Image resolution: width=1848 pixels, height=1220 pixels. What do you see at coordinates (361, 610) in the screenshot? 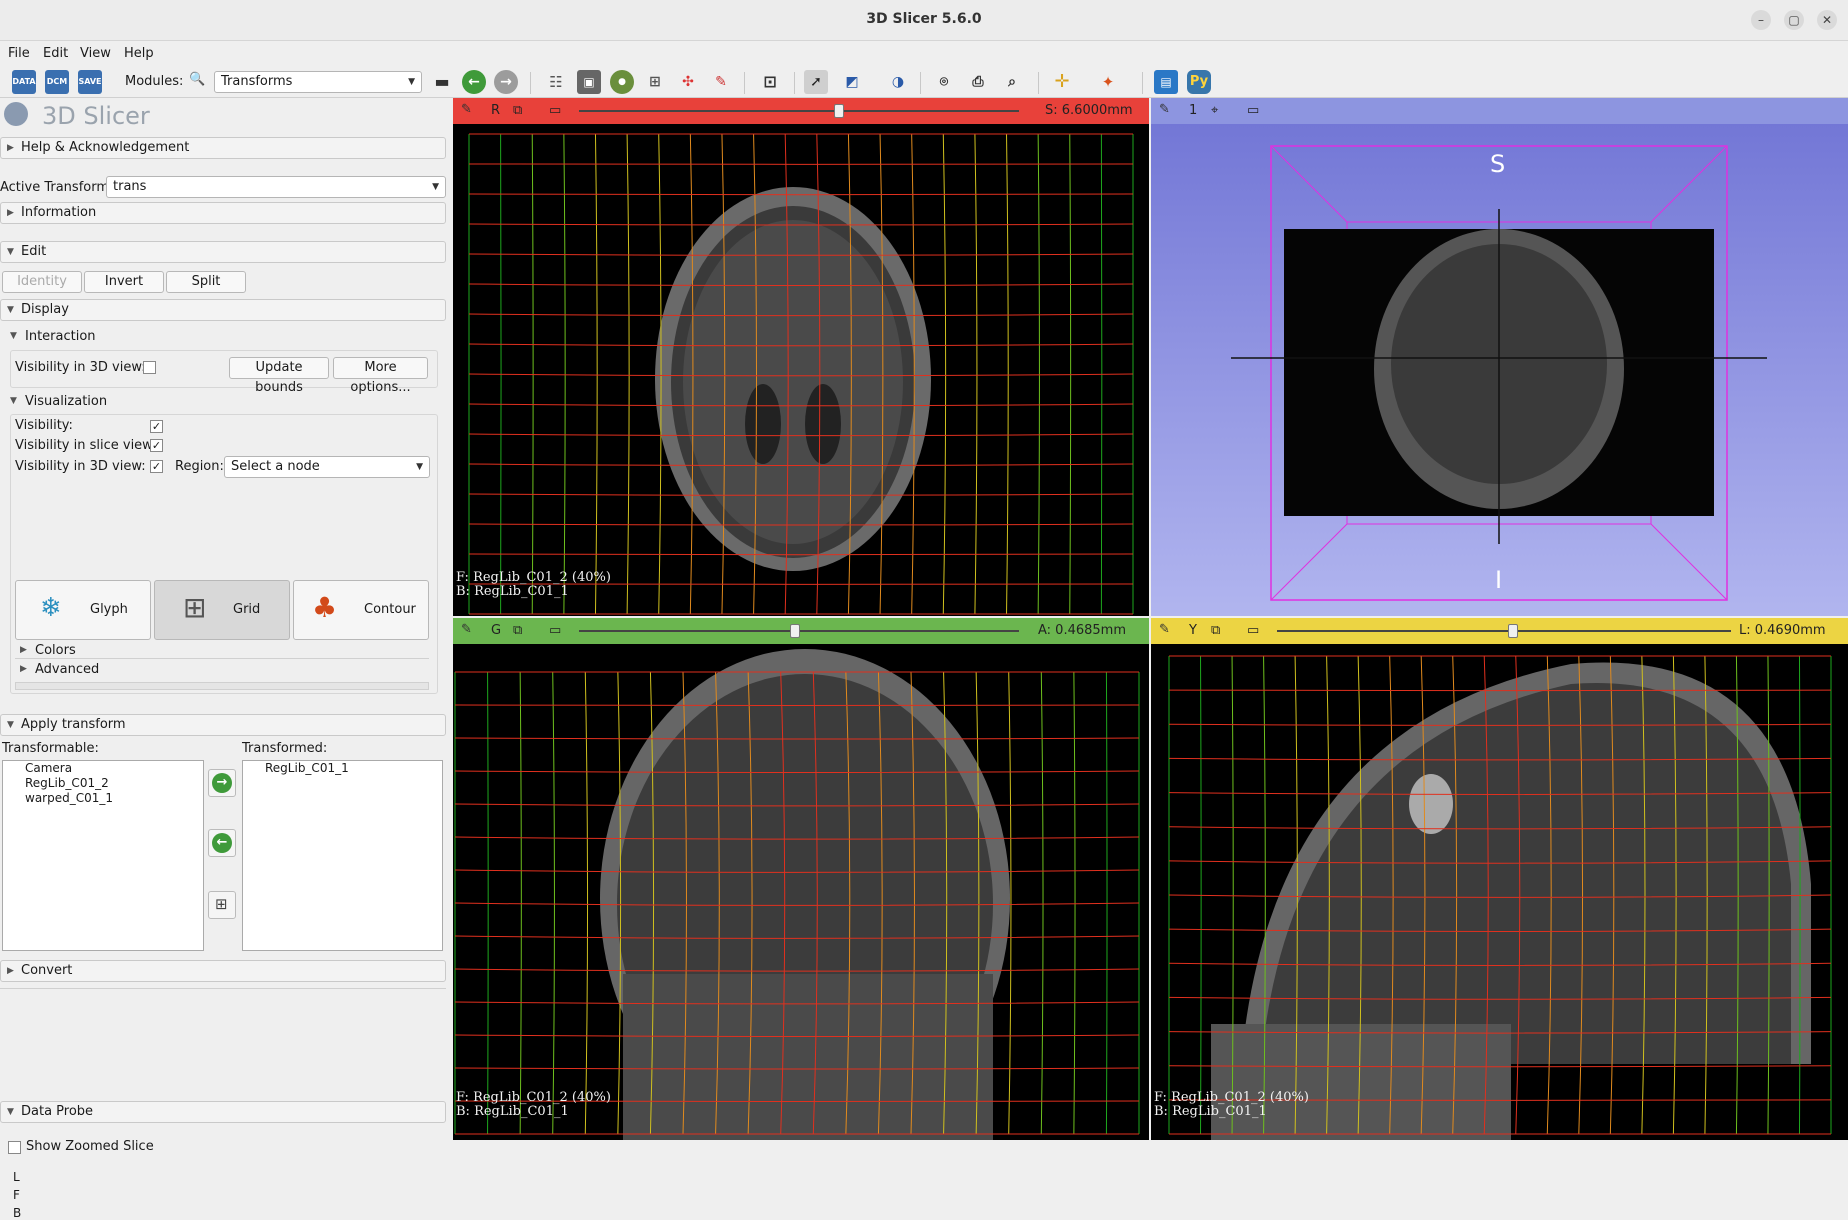
I see `contour-mode-button: ♣ Contour` at bounding box center [361, 610].